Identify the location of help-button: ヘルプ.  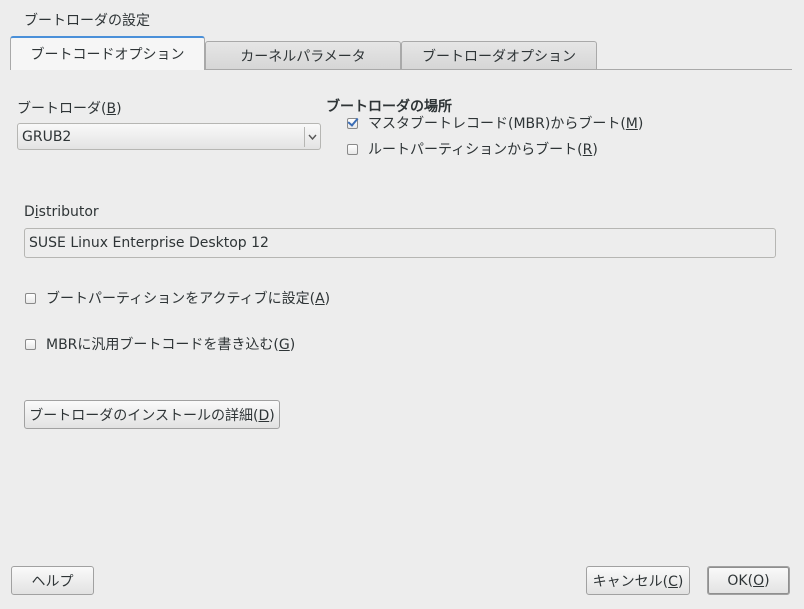
(52, 580).